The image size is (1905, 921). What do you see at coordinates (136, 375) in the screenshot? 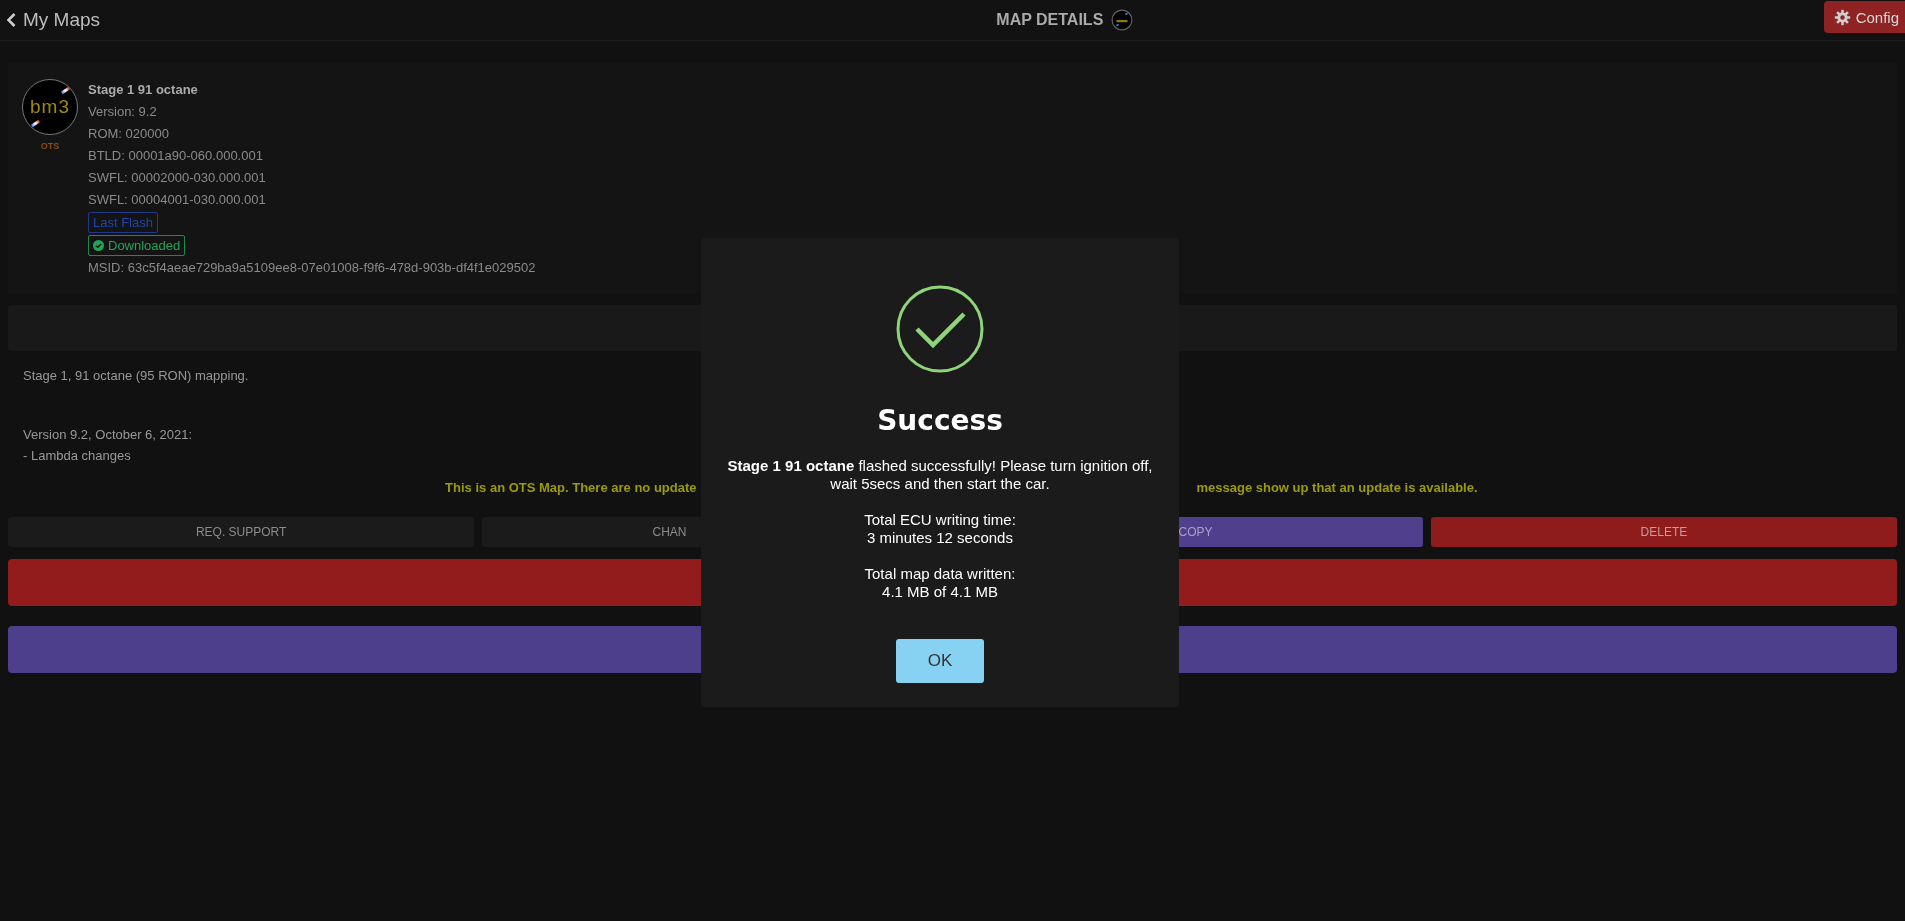
I see `description-text: Stage 1, 91 octane (95 RON) mapping.` at bounding box center [136, 375].